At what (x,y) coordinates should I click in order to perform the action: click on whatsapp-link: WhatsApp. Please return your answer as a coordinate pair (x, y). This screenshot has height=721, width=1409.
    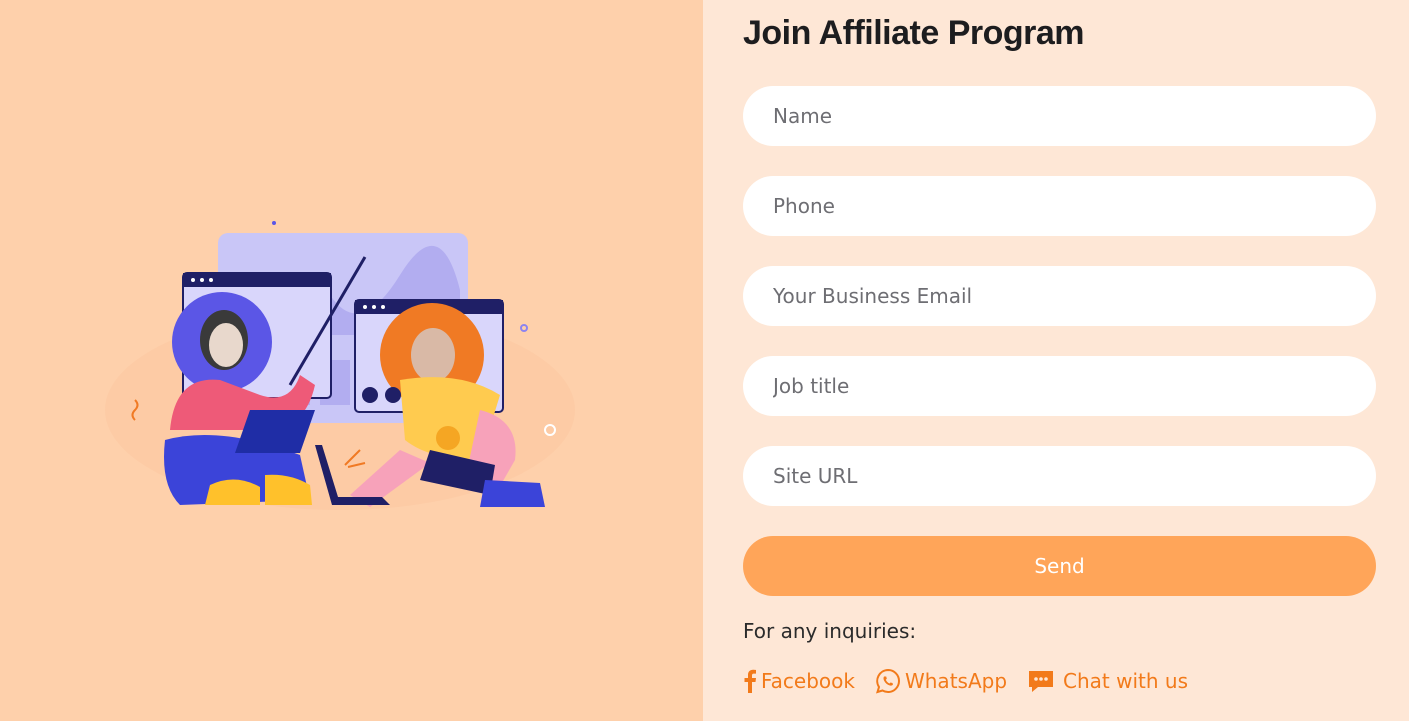
    Looking at the image, I should click on (941, 681).